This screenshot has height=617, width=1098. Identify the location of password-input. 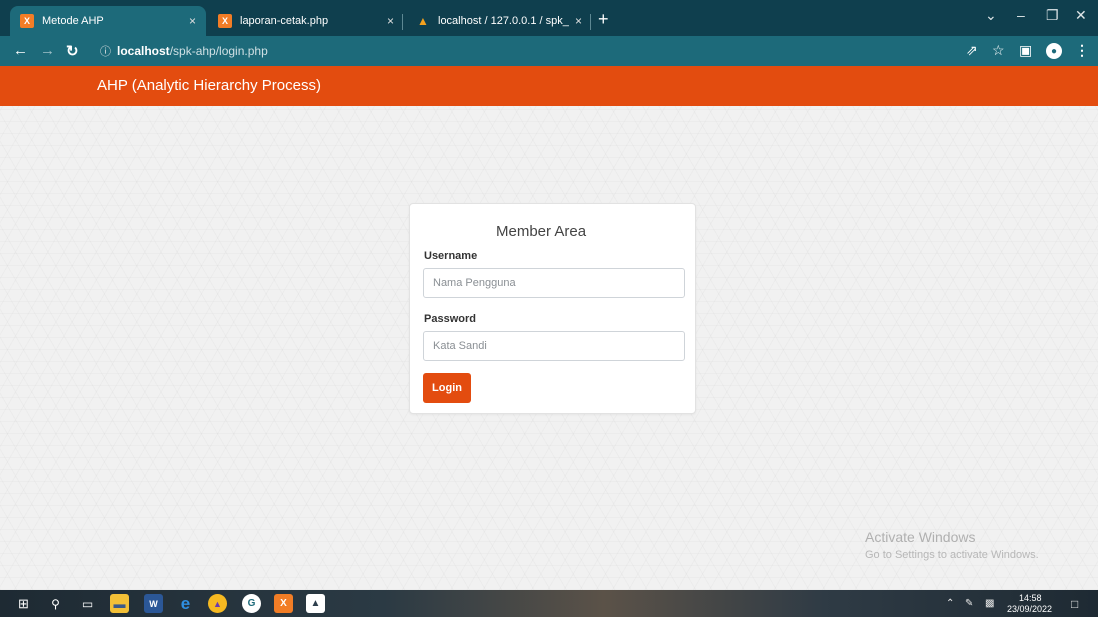
(554, 346).